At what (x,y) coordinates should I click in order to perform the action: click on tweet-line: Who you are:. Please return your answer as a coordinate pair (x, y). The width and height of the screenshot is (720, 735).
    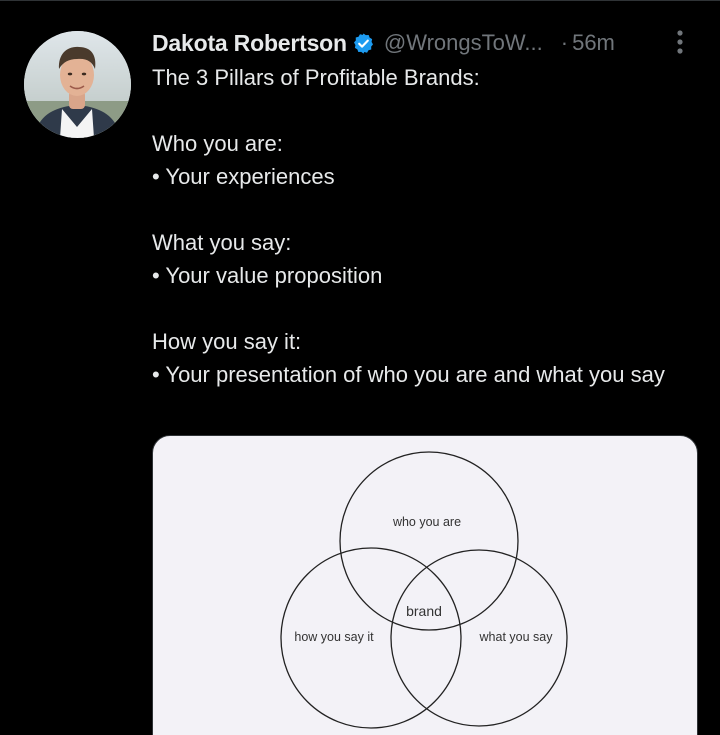
    Looking at the image, I should click on (217, 143).